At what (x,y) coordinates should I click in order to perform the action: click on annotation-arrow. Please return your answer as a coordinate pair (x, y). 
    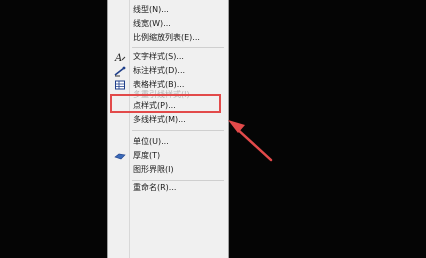
    Looking at the image, I should click on (250, 141).